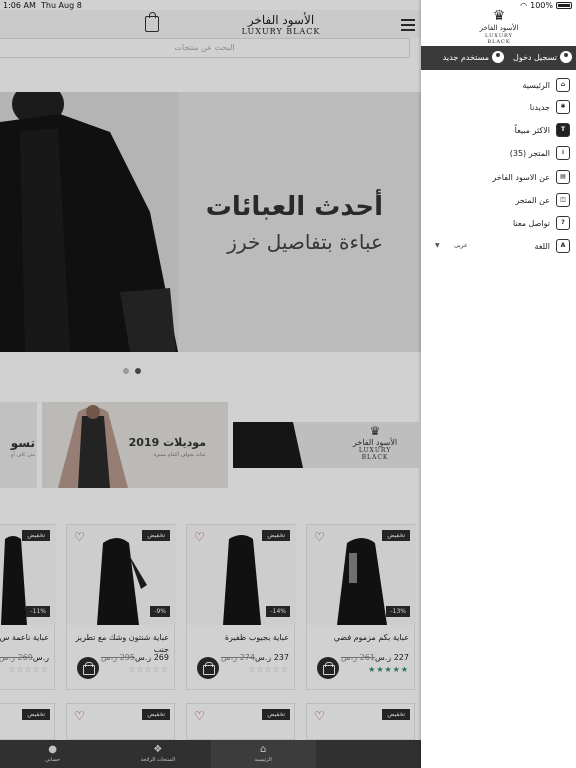 This screenshot has width=576, height=768. What do you see at coordinates (563, 130) in the screenshot?
I see `top-badge-icon: T` at bounding box center [563, 130].